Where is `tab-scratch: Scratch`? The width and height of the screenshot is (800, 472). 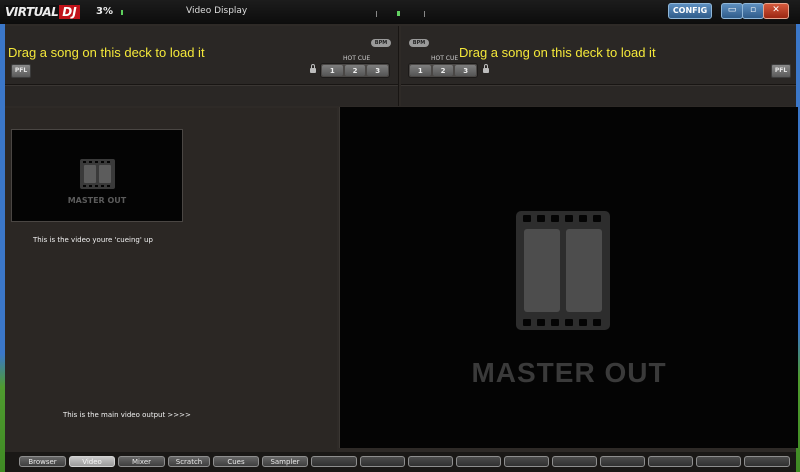 tab-scratch: Scratch is located at coordinates (189, 461).